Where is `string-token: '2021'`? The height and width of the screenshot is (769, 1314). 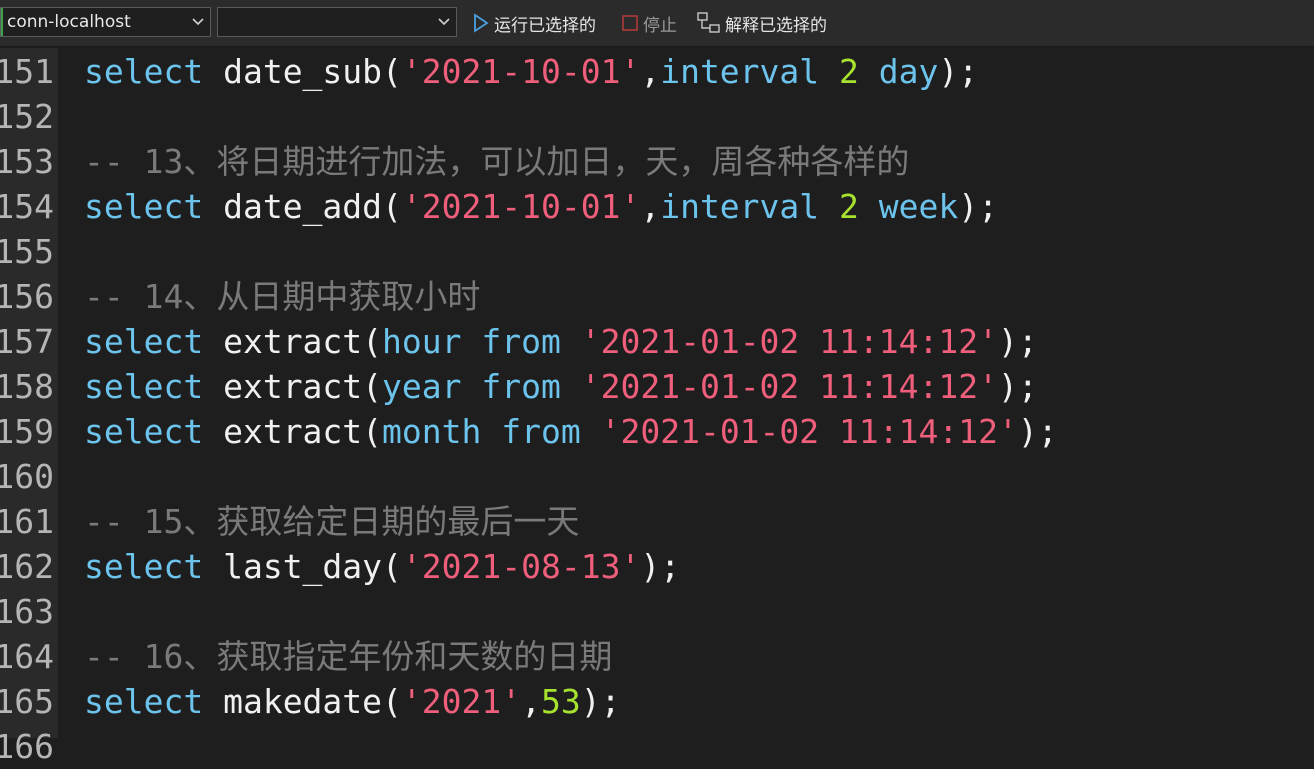 string-token: '2021' is located at coordinates (461, 701).